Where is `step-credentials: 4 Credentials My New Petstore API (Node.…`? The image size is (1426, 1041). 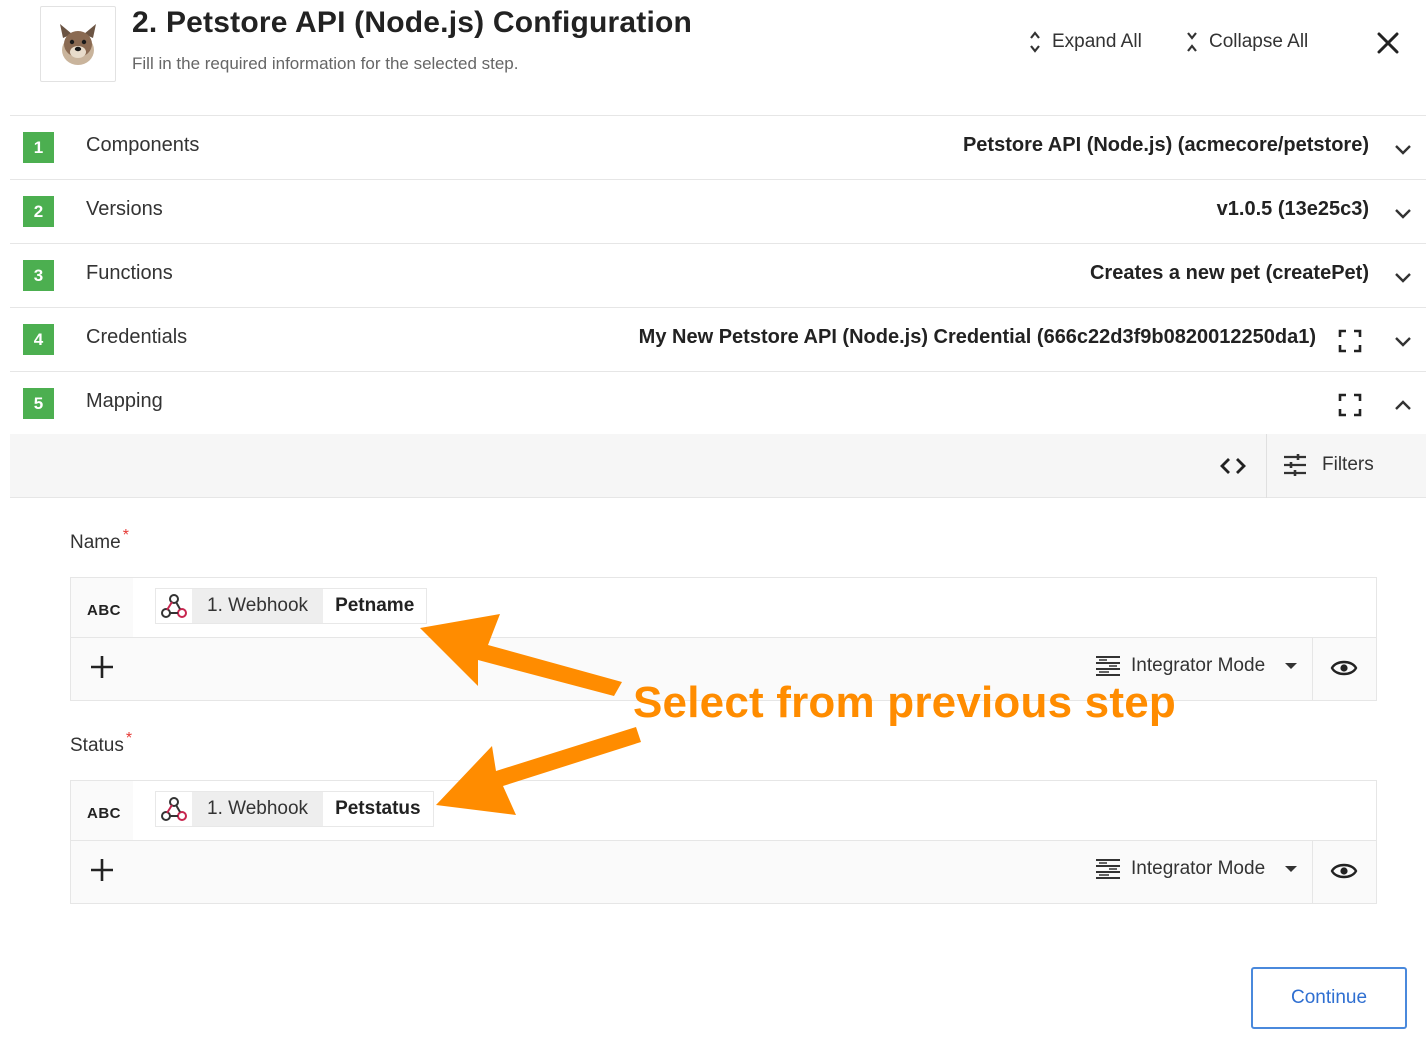
step-credentials: 4 Credentials My New Petstore API (Node.… is located at coordinates (718, 340).